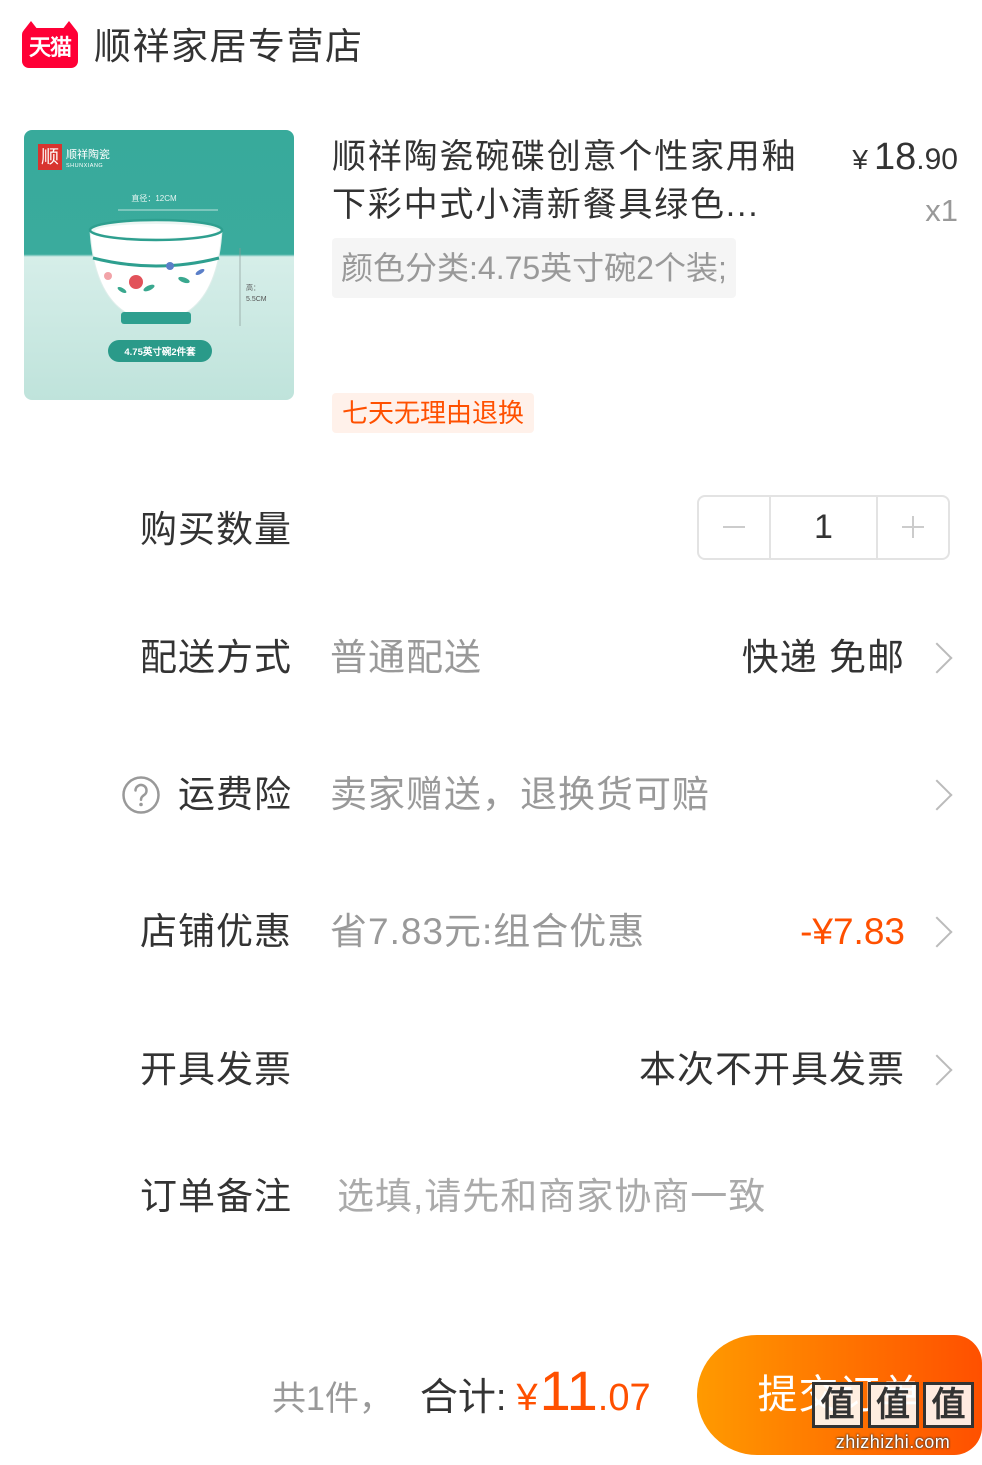 The image size is (982, 1465). Describe the element at coordinates (895, 157) in the screenshot. I see `price-integer: 18` at that location.